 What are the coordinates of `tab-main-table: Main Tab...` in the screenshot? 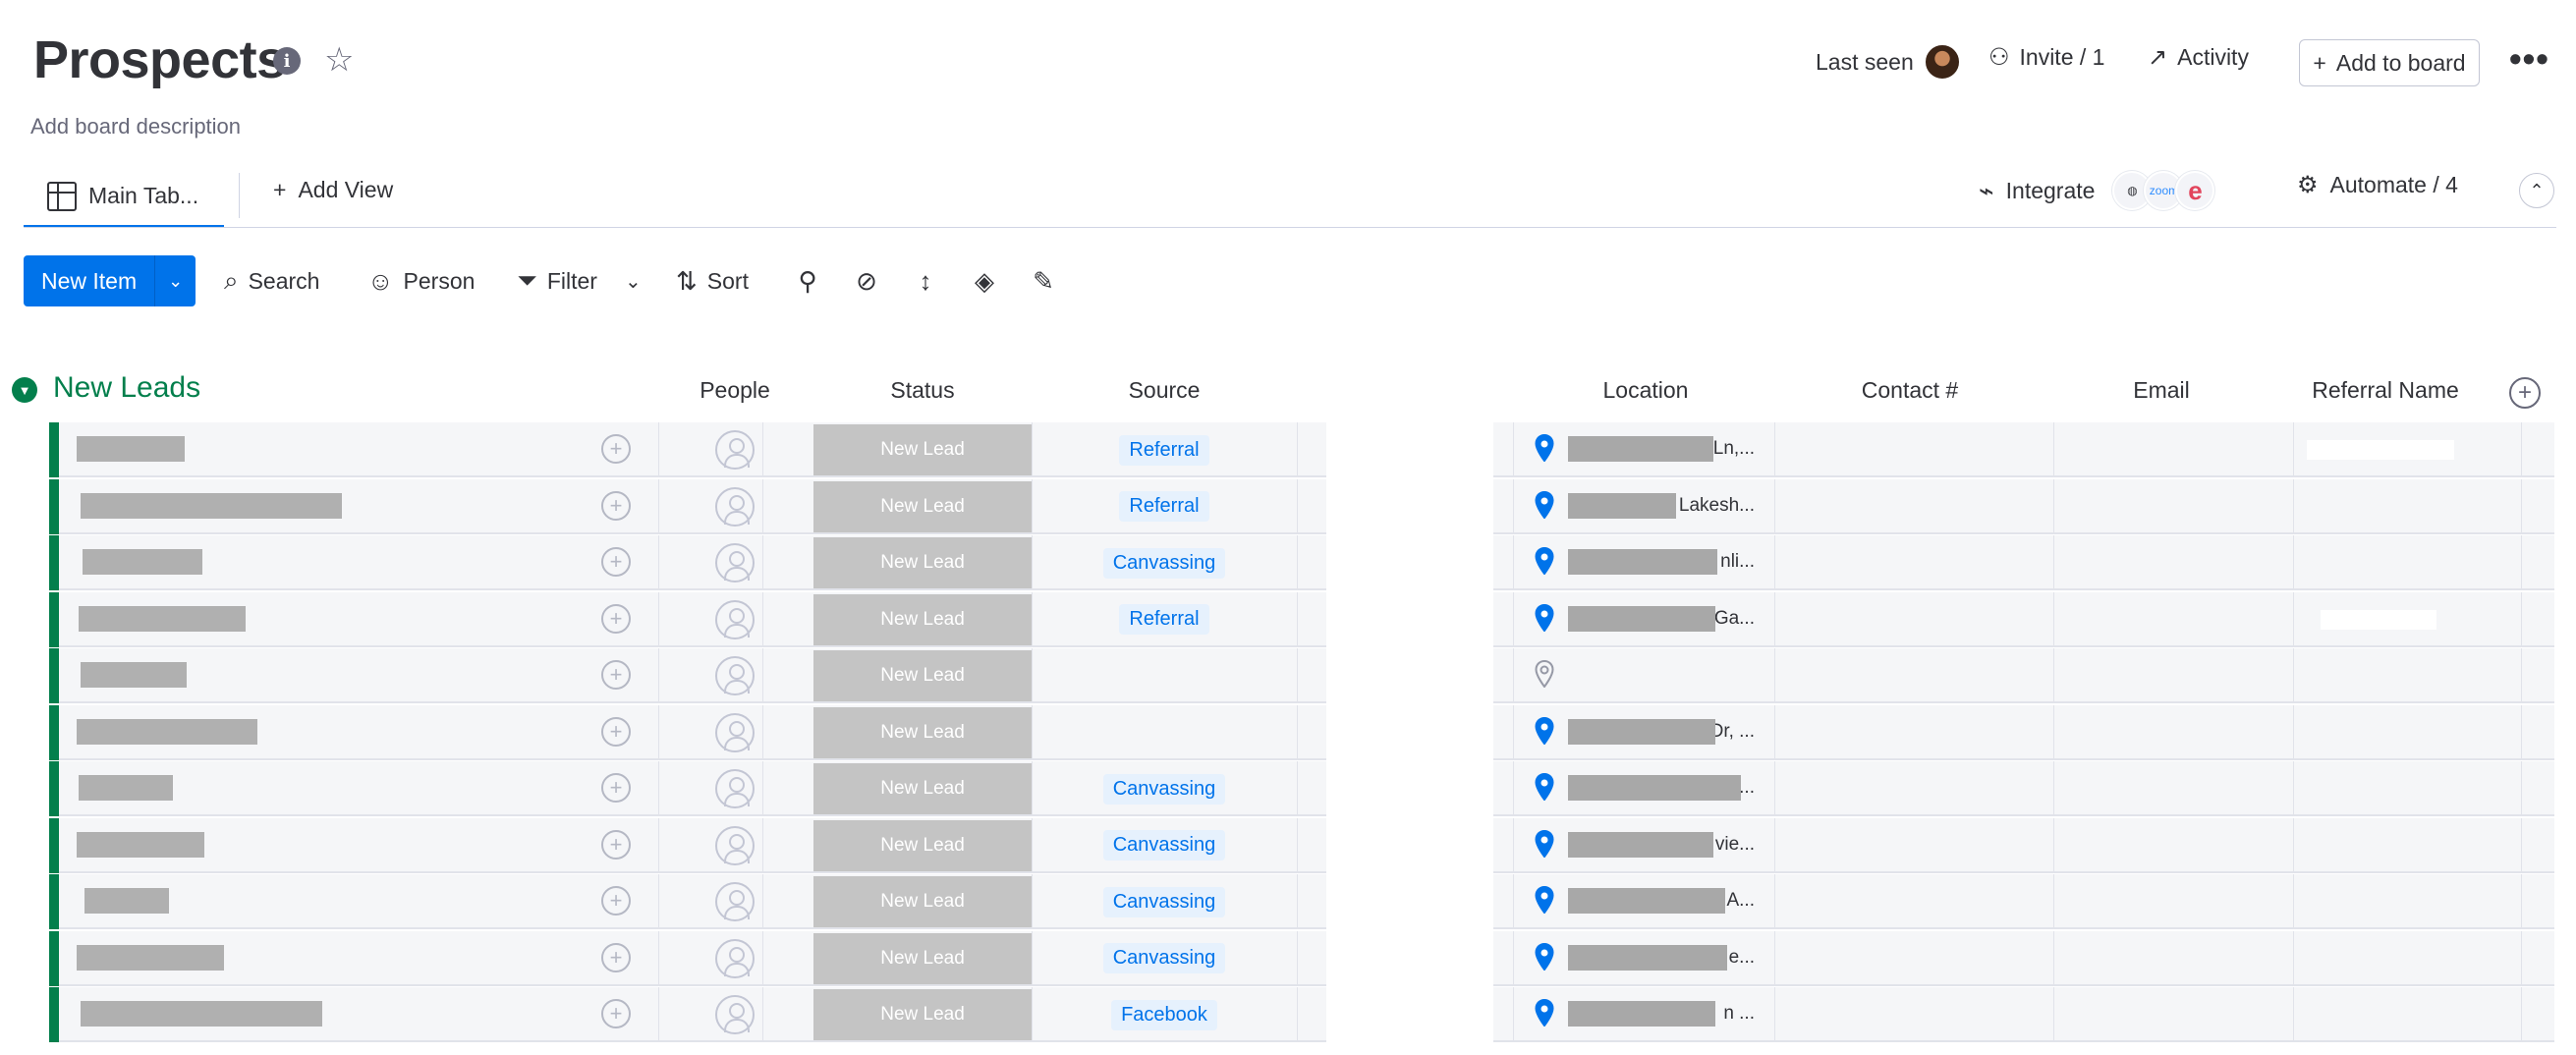 It's located at (124, 197).